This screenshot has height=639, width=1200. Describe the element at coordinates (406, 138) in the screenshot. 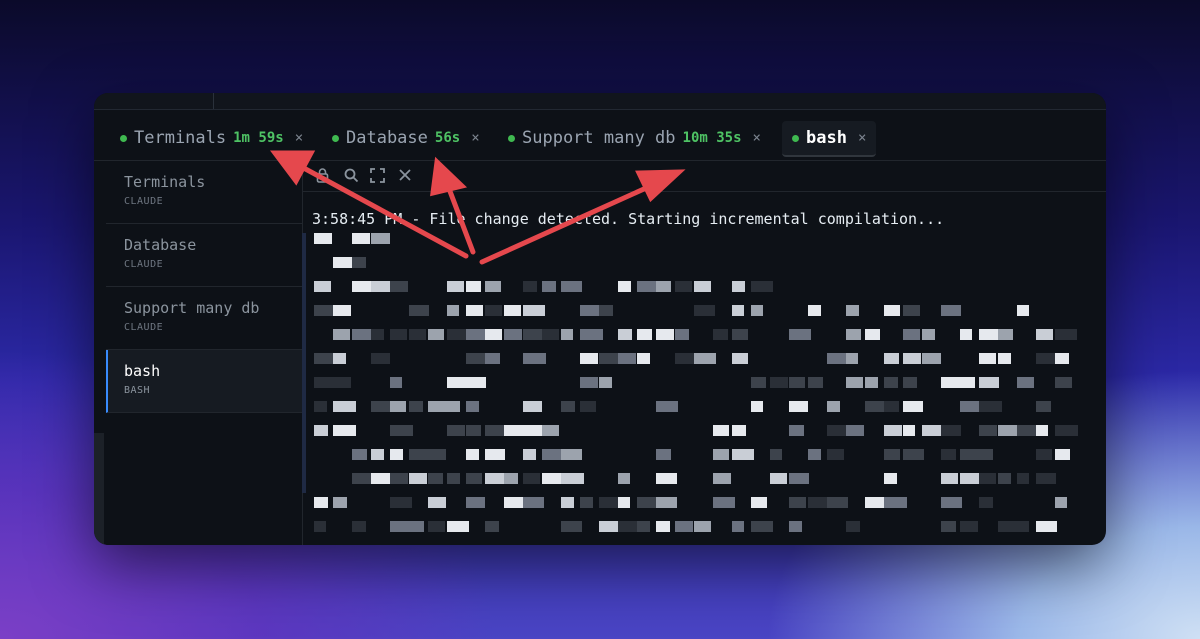

I see `tab-database: Database 56s ×` at that location.